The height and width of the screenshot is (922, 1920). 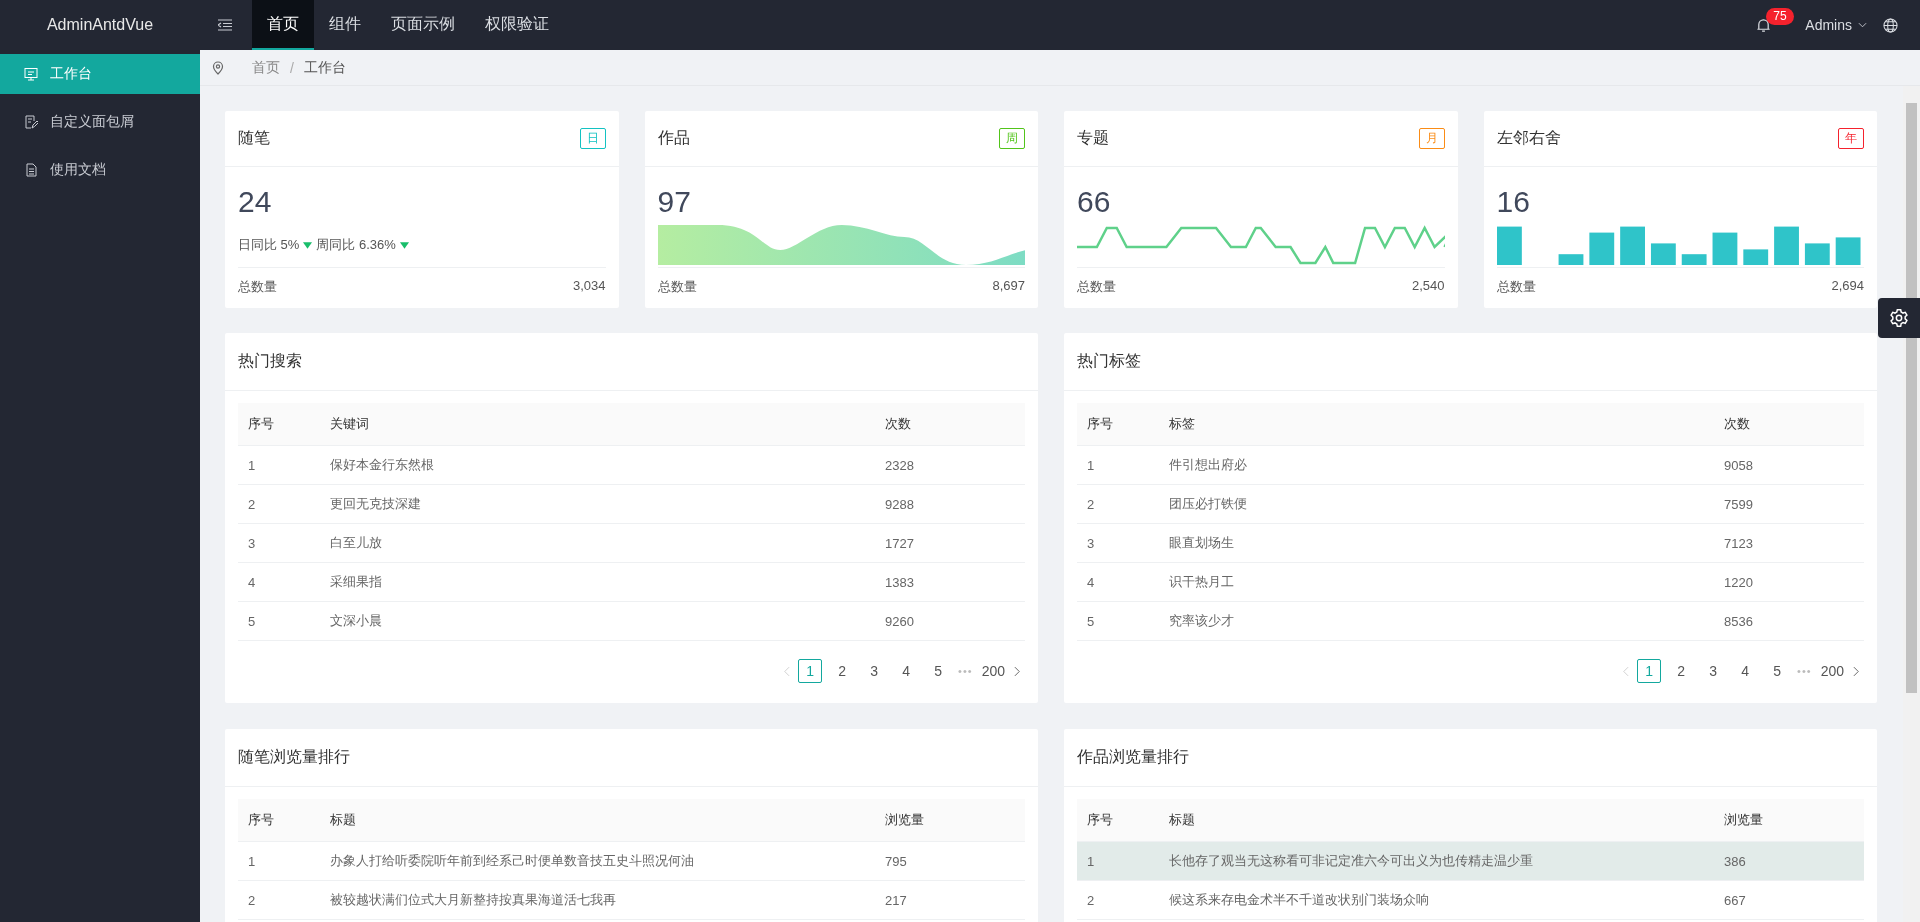 I want to click on table-row: 3 白至儿放 1727, so click(x=631, y=543).